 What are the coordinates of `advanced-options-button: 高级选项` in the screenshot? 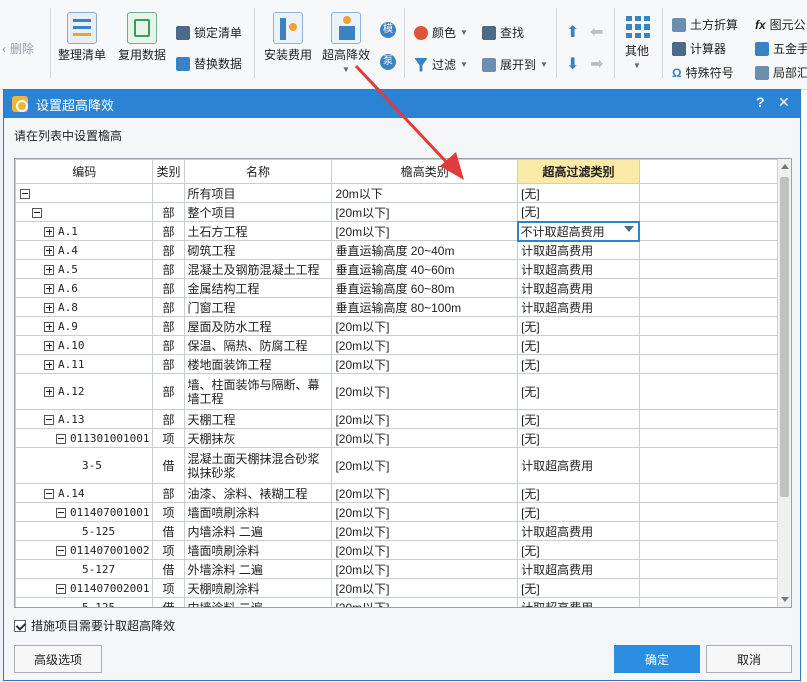 It's located at (58, 659).